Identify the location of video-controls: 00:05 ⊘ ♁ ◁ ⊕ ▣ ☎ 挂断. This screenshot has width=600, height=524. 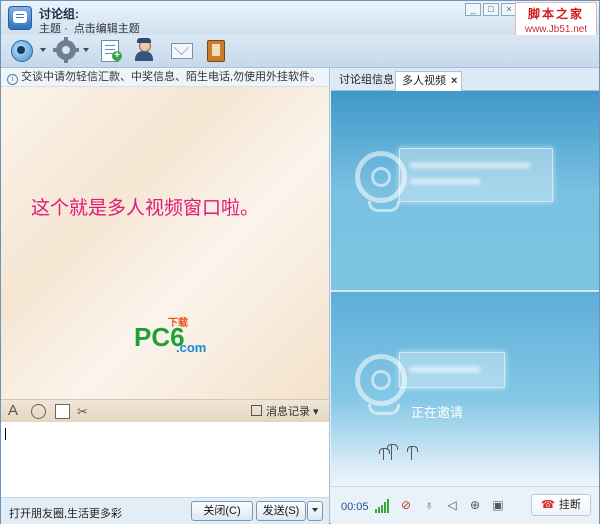
(465, 505).